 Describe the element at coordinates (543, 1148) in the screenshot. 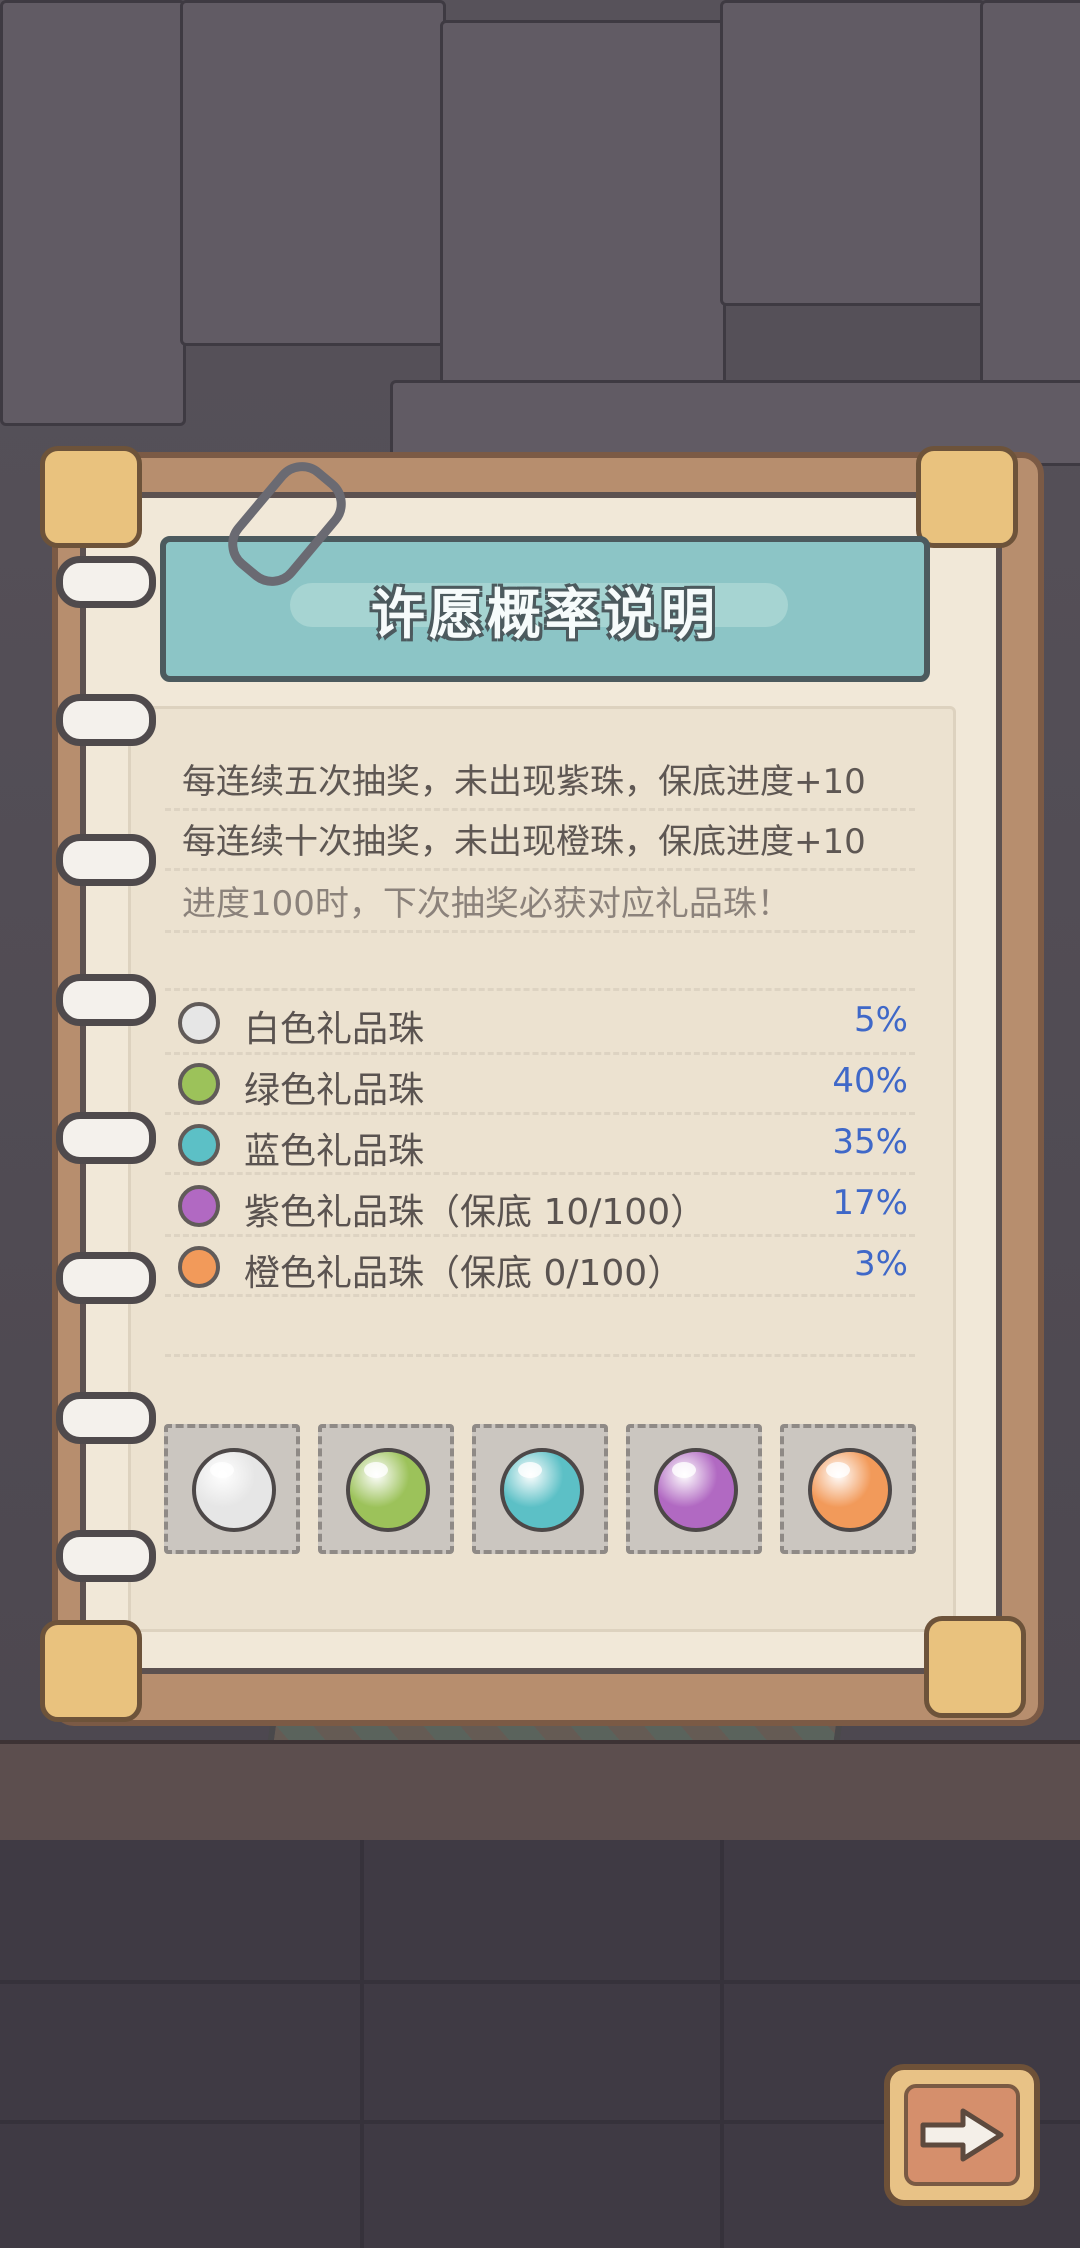

I see `probability-row-blue: 蓝色礼品珠 35%` at that location.